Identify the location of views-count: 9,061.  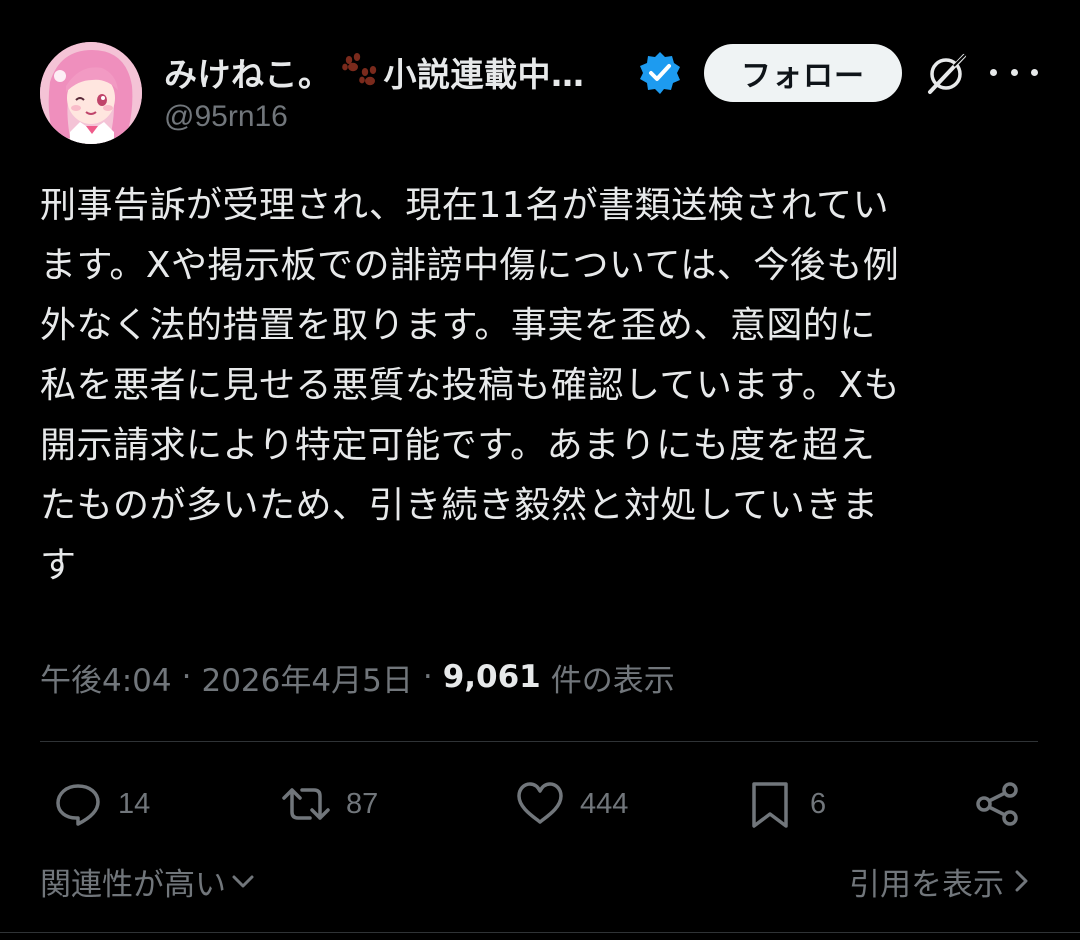
(492, 677).